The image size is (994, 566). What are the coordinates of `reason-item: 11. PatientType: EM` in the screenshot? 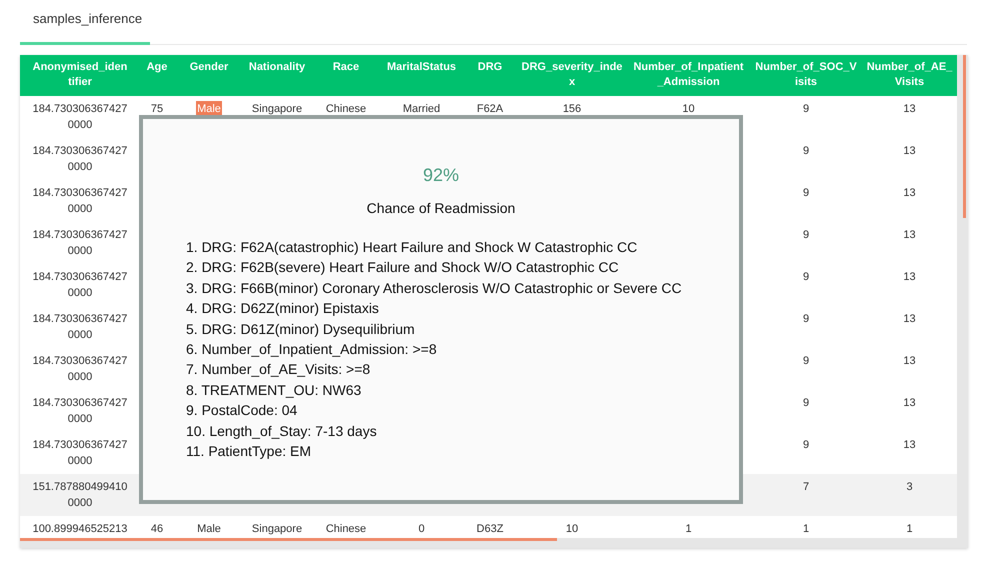 It's located at (249, 452).